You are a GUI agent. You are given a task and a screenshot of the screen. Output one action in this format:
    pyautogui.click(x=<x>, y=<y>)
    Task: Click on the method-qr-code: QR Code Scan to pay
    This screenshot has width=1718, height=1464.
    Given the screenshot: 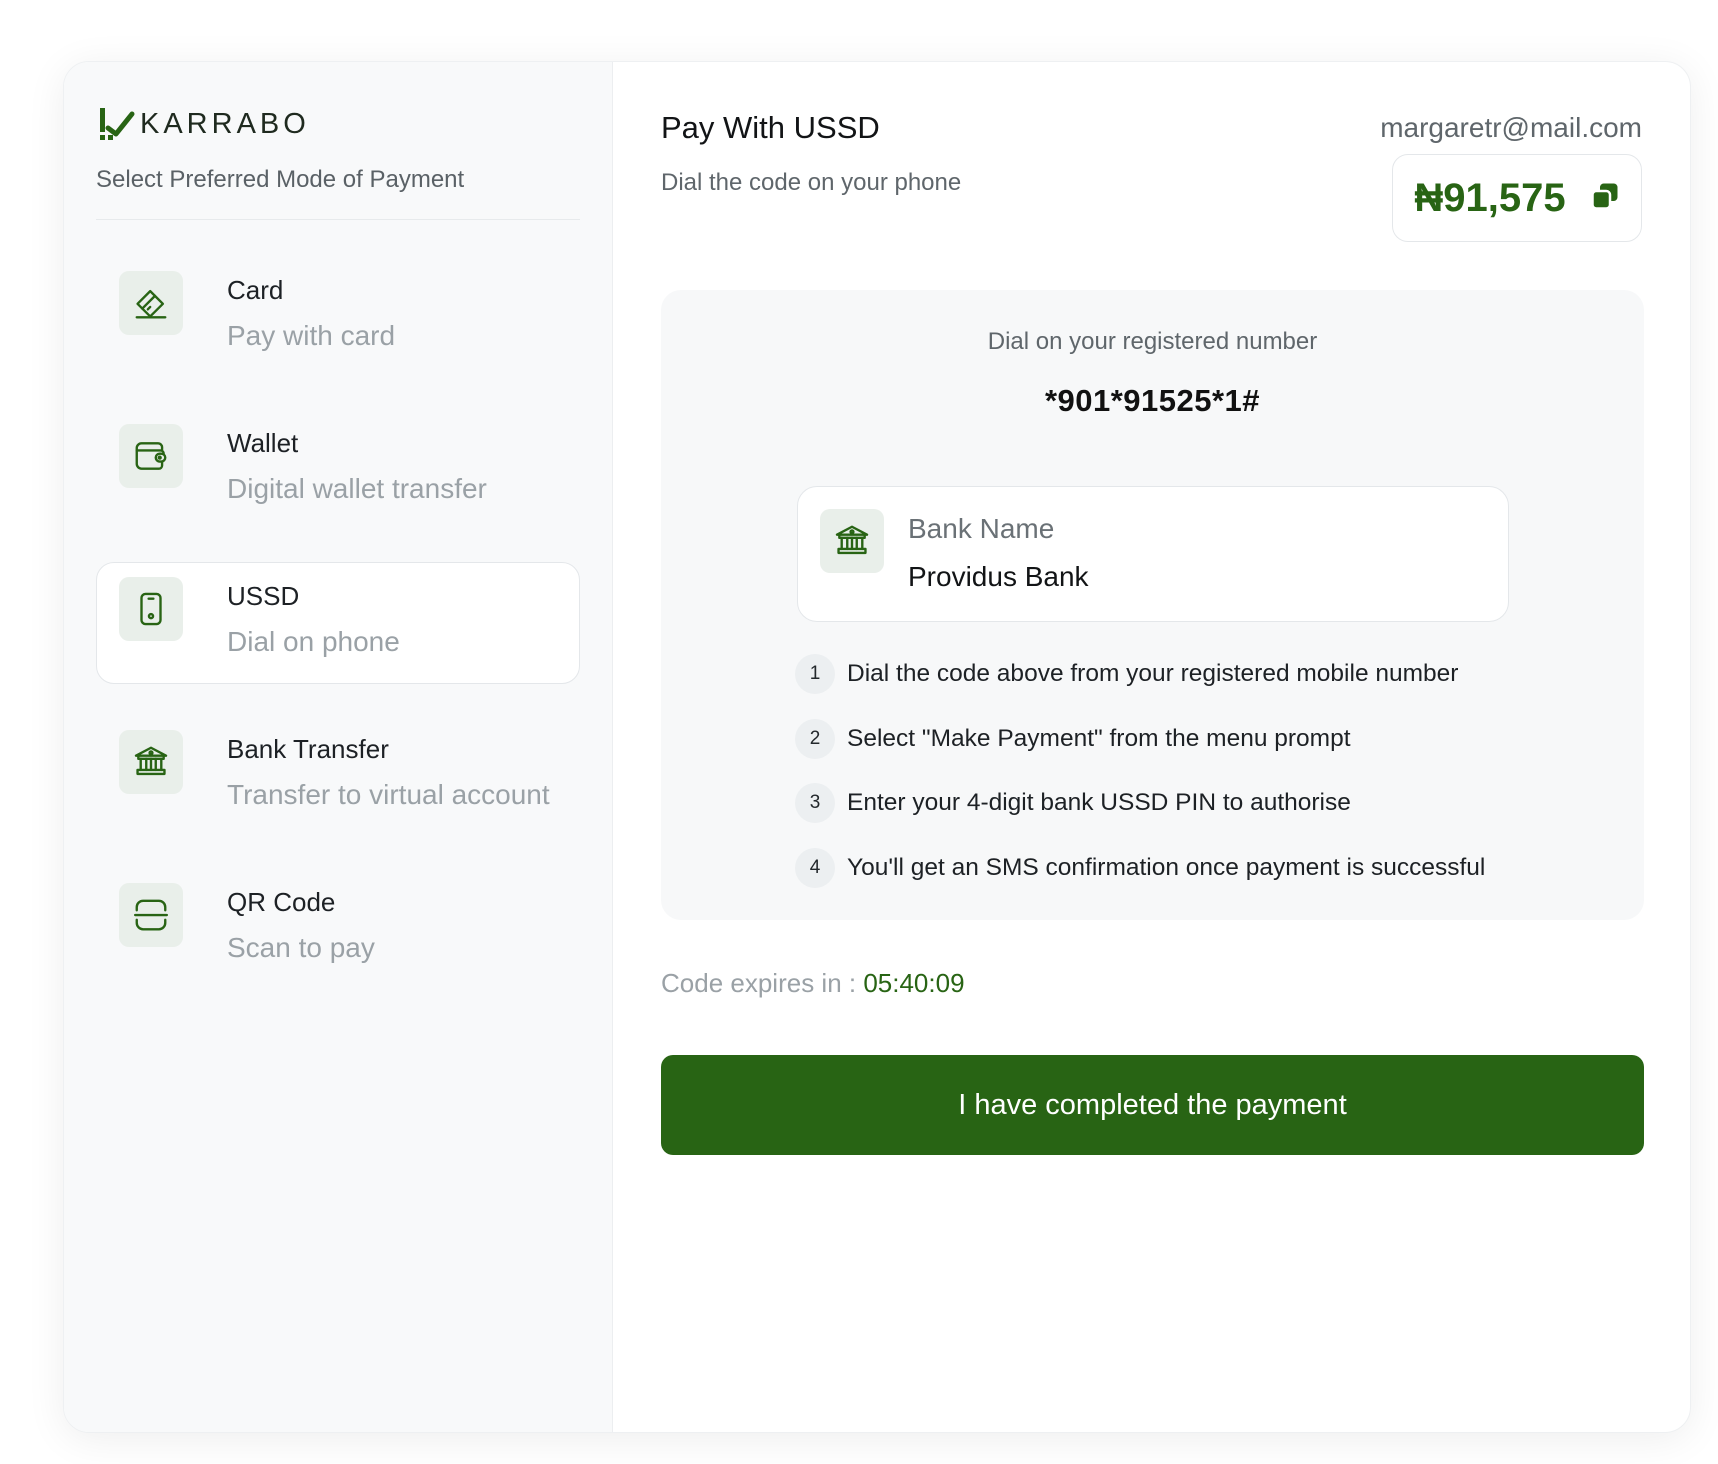 What is the action you would take?
    pyautogui.click(x=338, y=929)
    